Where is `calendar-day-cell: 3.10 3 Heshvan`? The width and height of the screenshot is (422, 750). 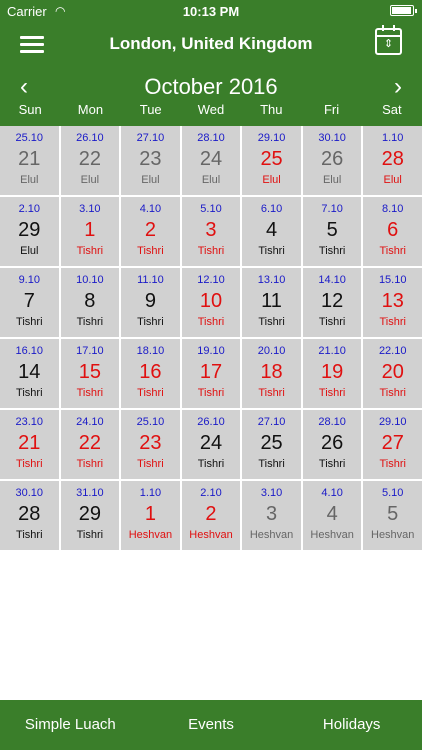
calendar-day-cell: 3.10 3 Heshvan is located at coordinates (271, 515).